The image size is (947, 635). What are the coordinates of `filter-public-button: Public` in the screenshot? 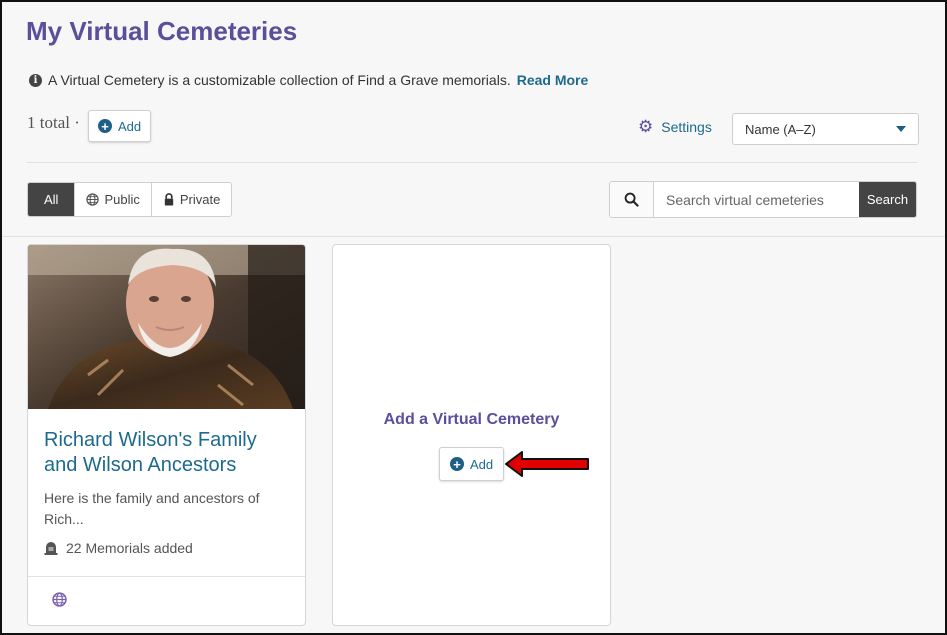 It's located at (113, 199).